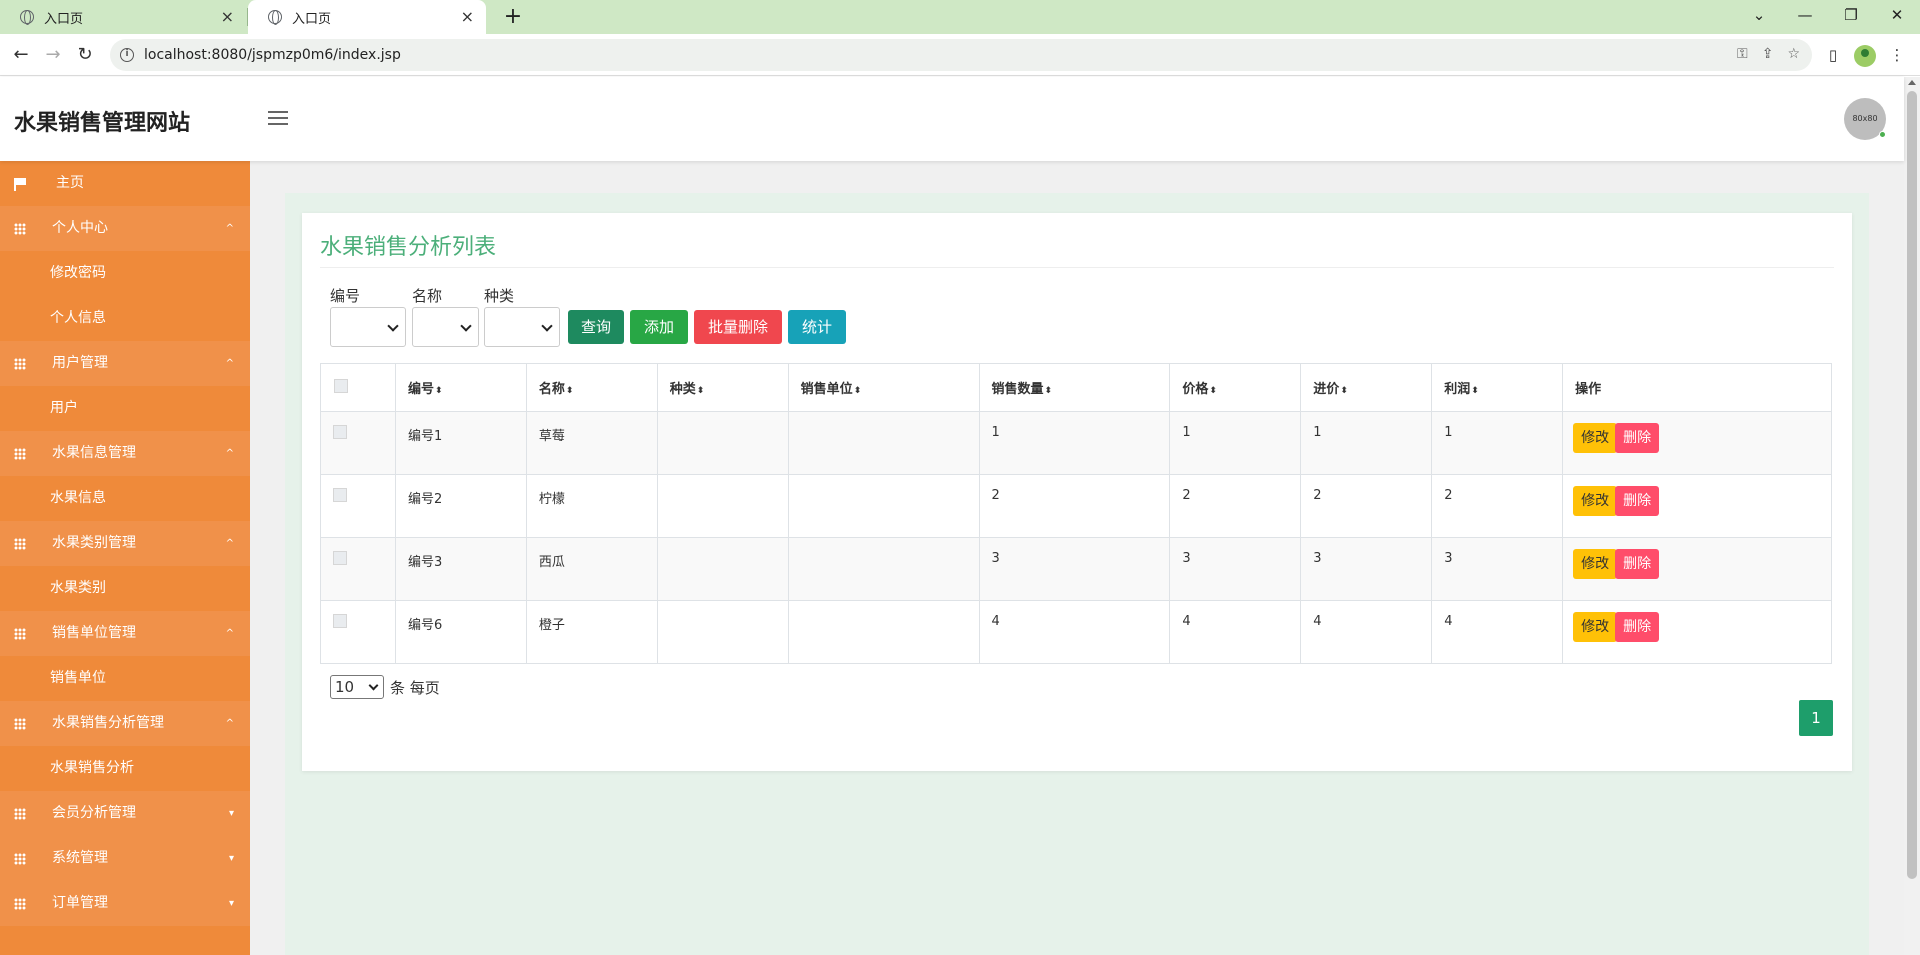 This screenshot has width=1920, height=955. I want to click on minimize-button: —, so click(1805, 17).